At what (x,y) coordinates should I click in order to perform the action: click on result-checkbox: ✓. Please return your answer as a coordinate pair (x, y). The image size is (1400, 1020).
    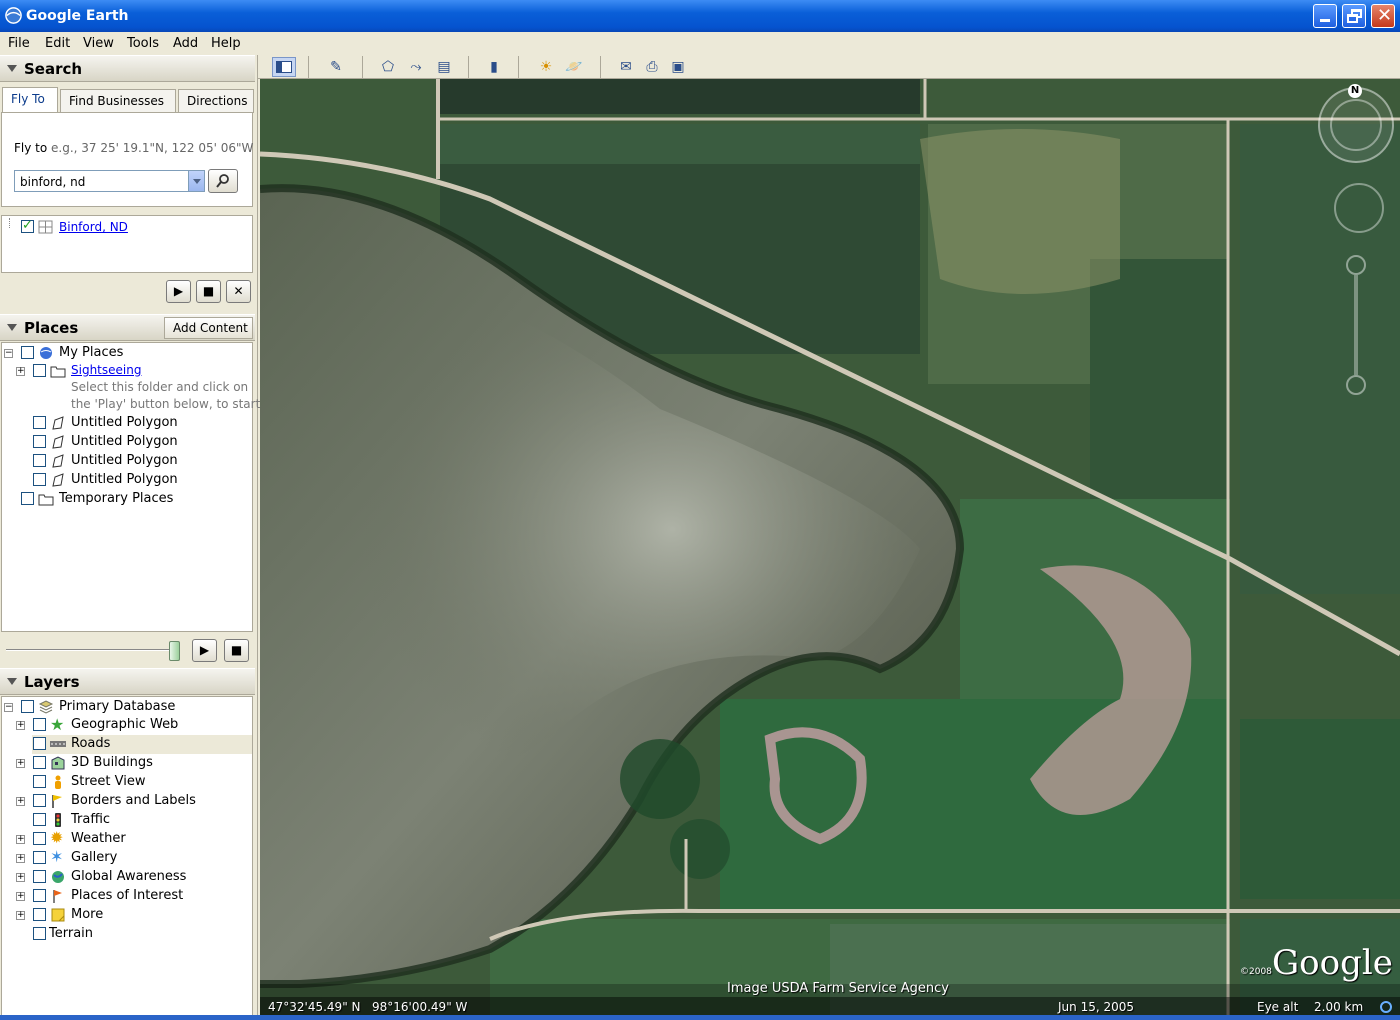
    Looking at the image, I should click on (27, 225).